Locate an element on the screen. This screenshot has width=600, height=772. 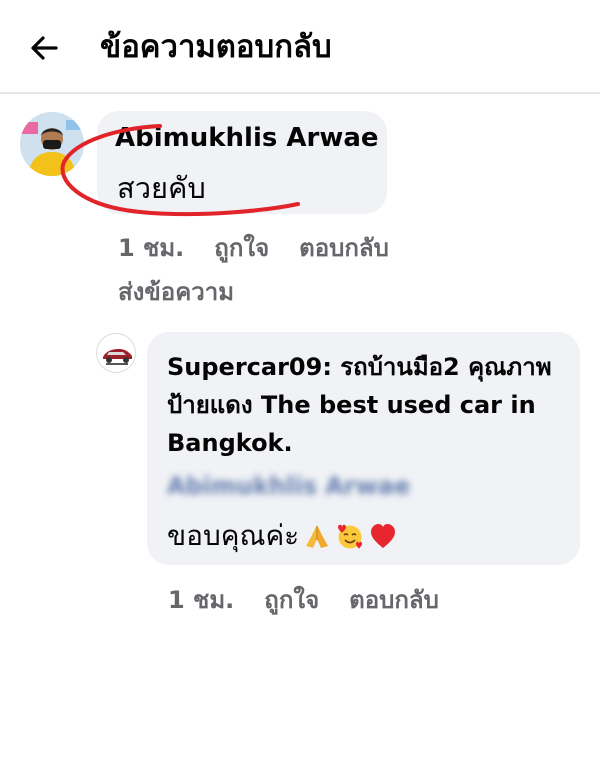
reply-reply-button: ตอบกลับ is located at coordinates (394, 599).